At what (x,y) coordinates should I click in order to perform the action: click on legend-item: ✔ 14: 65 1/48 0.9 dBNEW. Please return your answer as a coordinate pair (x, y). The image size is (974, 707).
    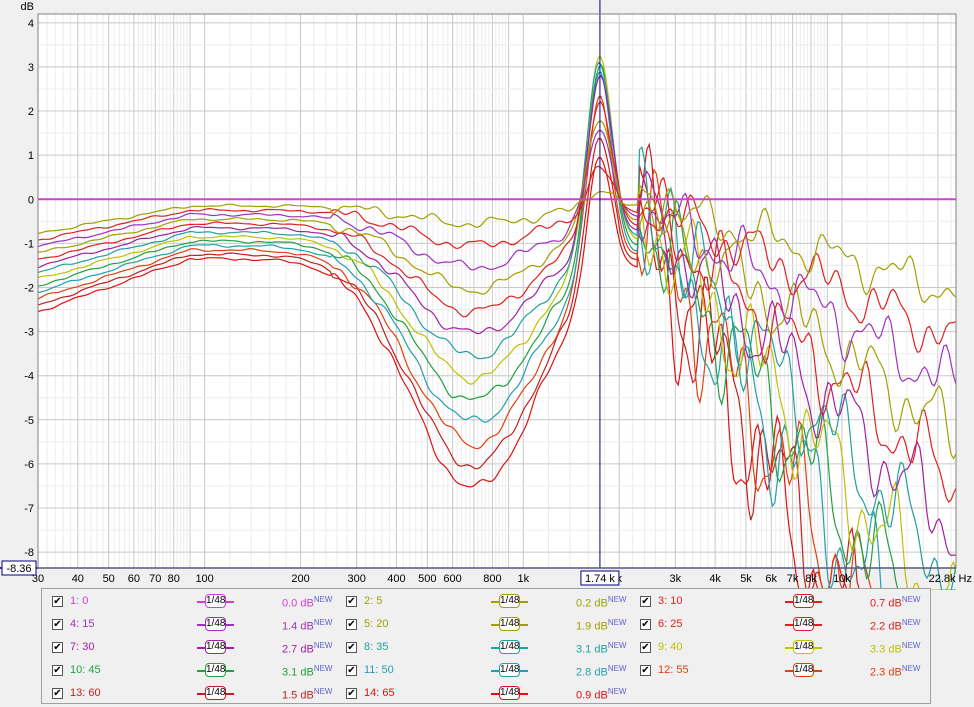
    Looking at the image, I should click on (491, 694).